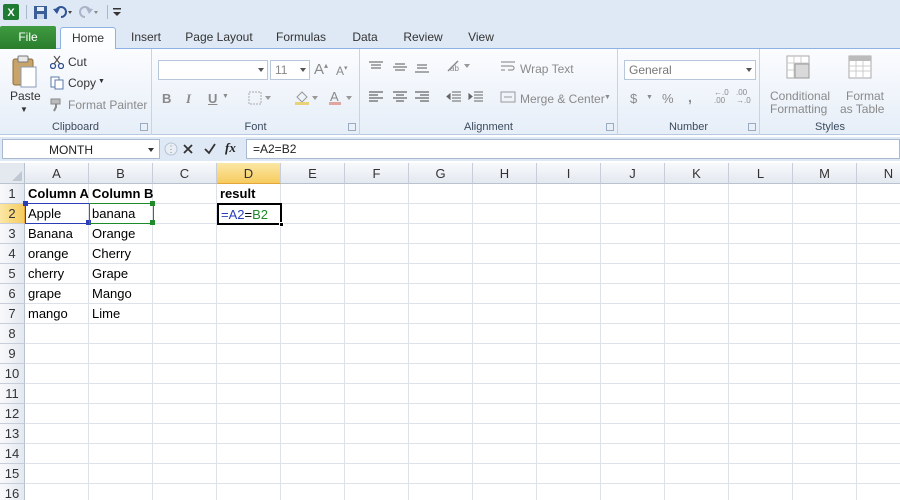  I want to click on cell-j10, so click(633, 374).